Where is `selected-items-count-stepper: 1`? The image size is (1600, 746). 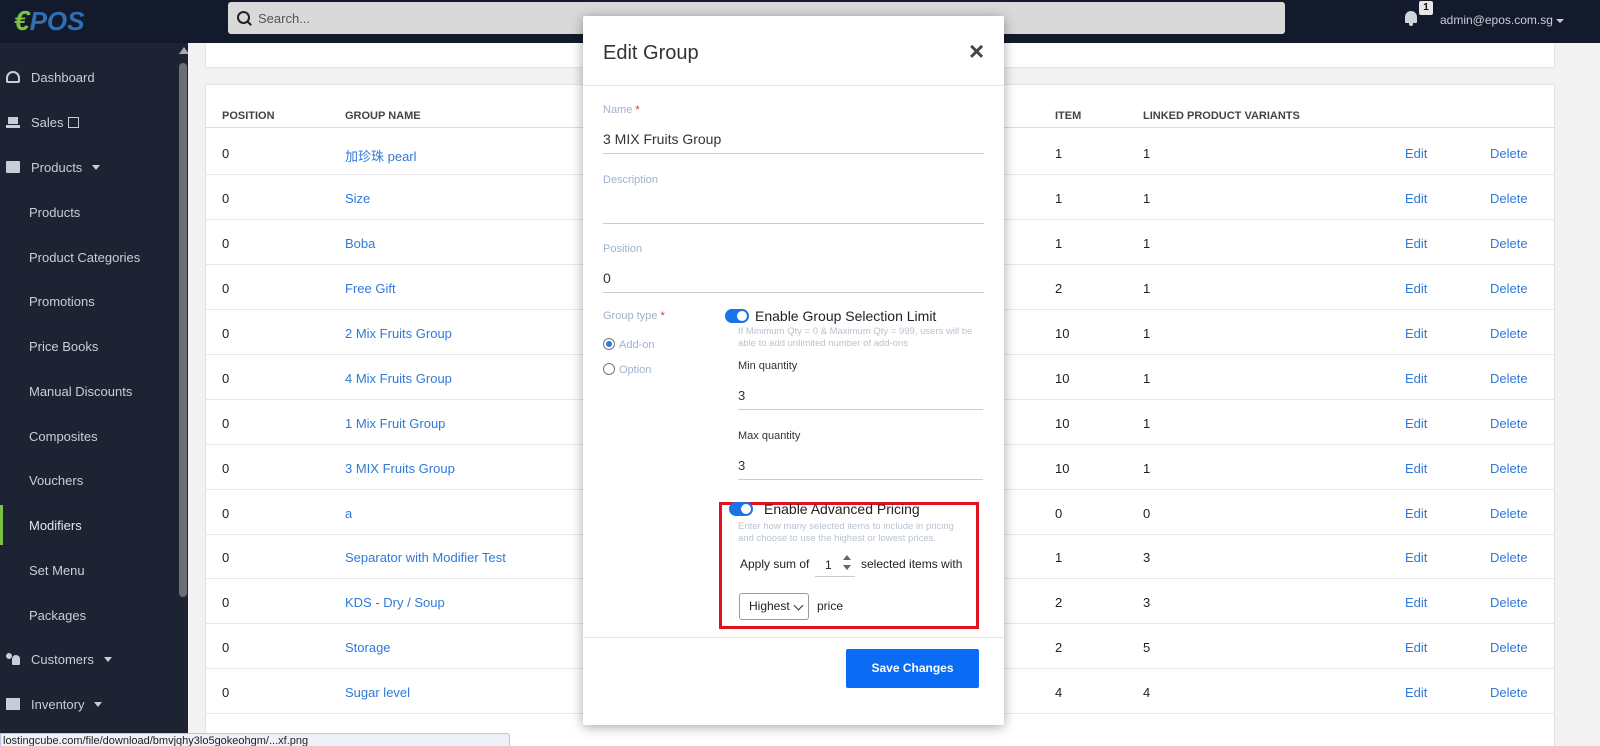
selected-items-count-stepper: 1 is located at coordinates (835, 564).